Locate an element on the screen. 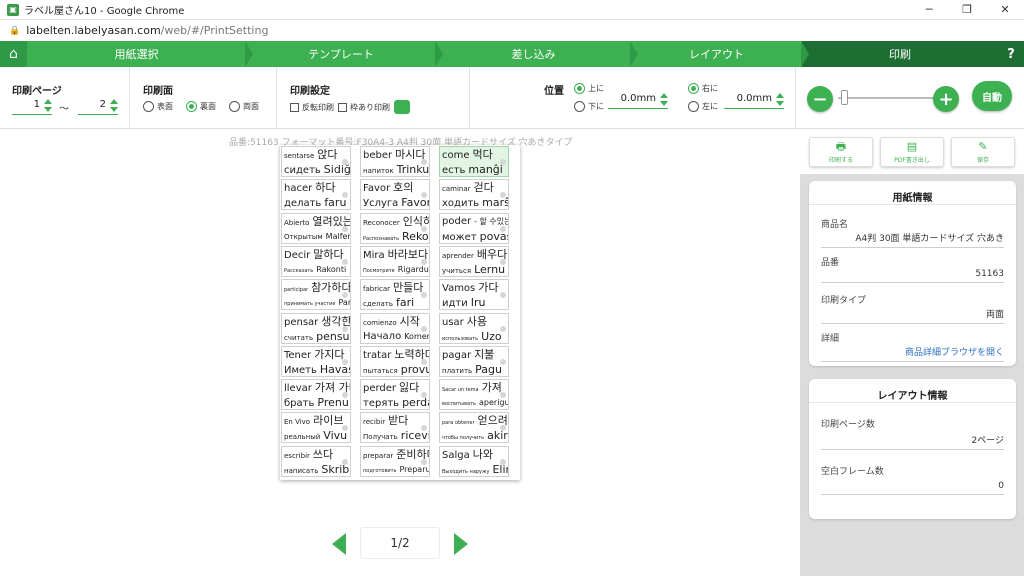 This screenshot has width=1024, height=576. zoom-slider-handle is located at coordinates (844, 97).